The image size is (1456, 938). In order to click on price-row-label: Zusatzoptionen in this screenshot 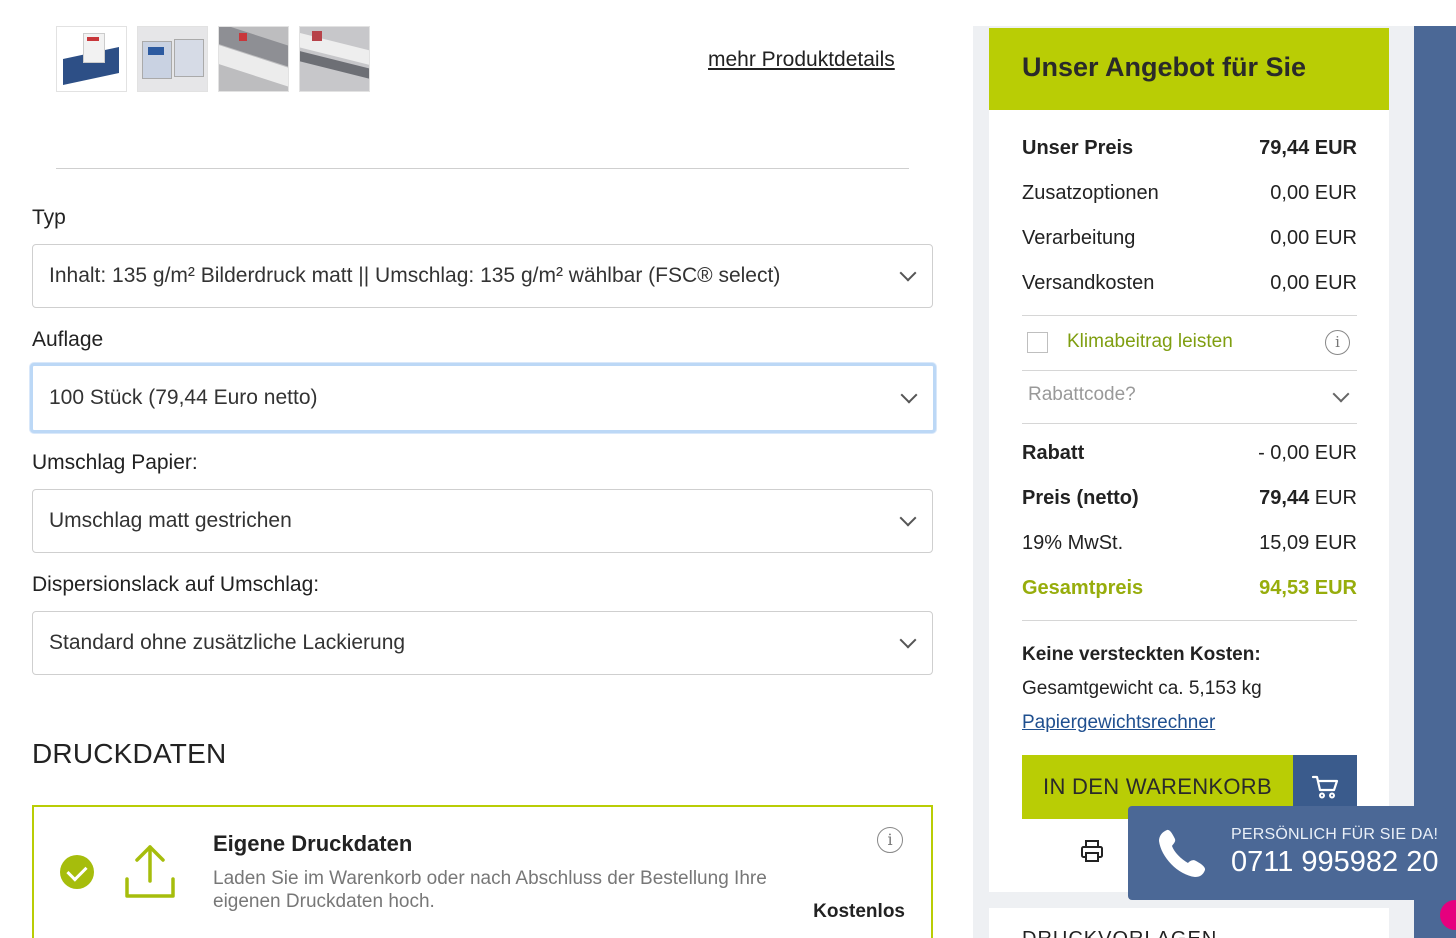, I will do `click(1090, 193)`.